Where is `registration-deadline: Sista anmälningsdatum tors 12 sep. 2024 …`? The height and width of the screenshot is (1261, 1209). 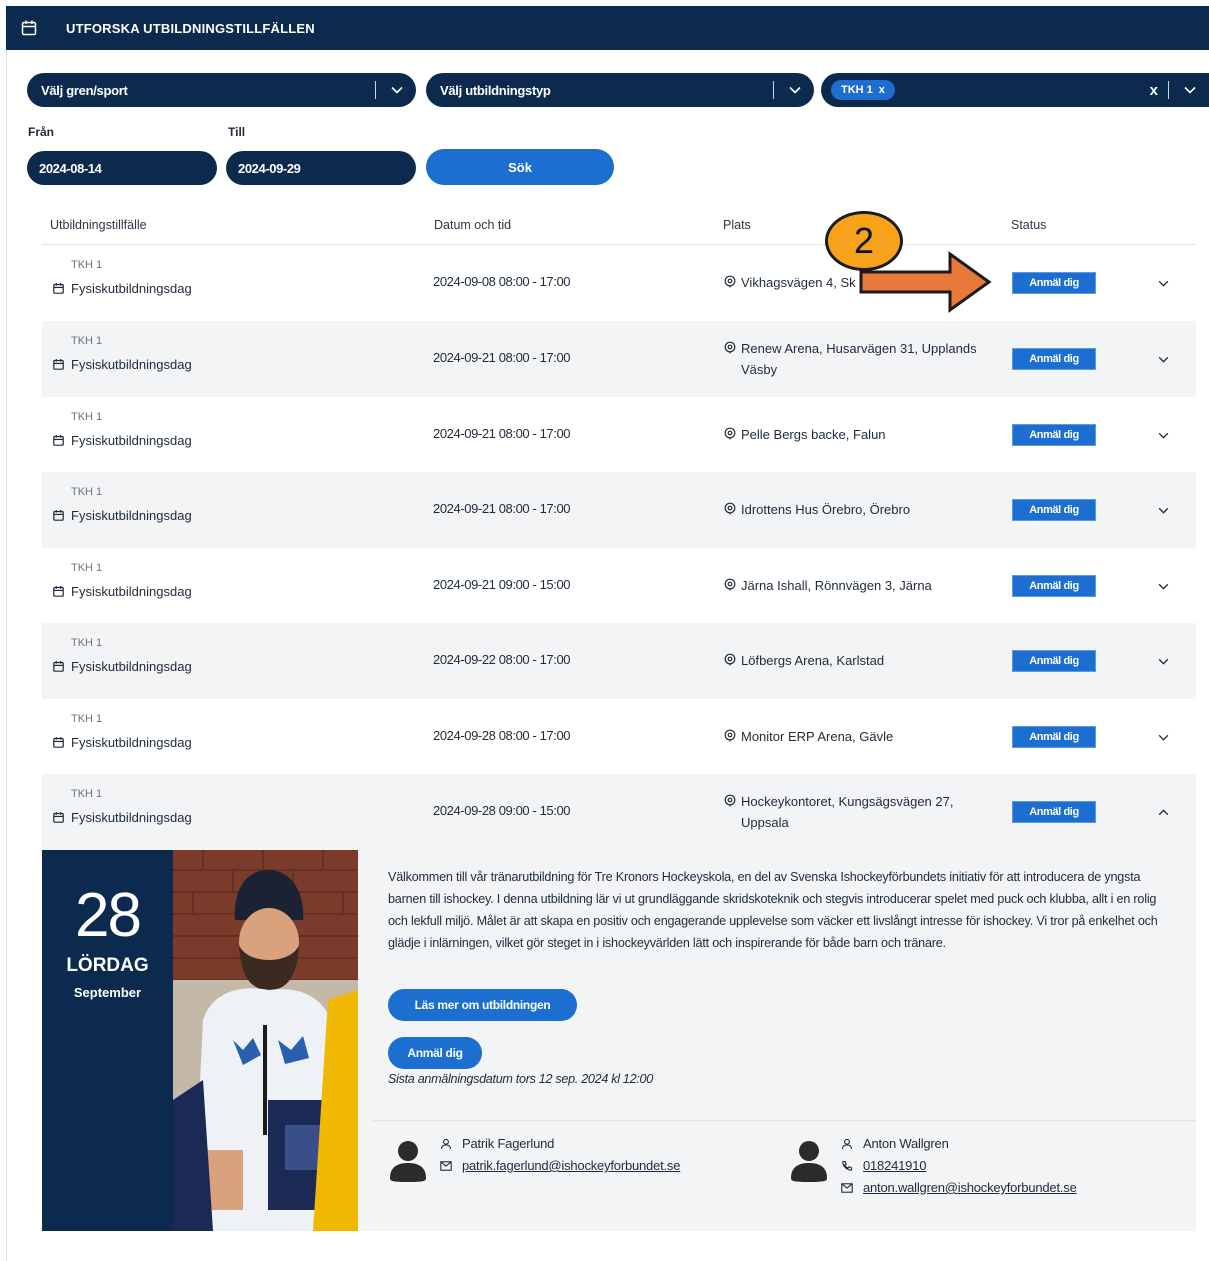
registration-deadline: Sista anmälningsdatum tors 12 sep. 2024 … is located at coordinates (520, 1079).